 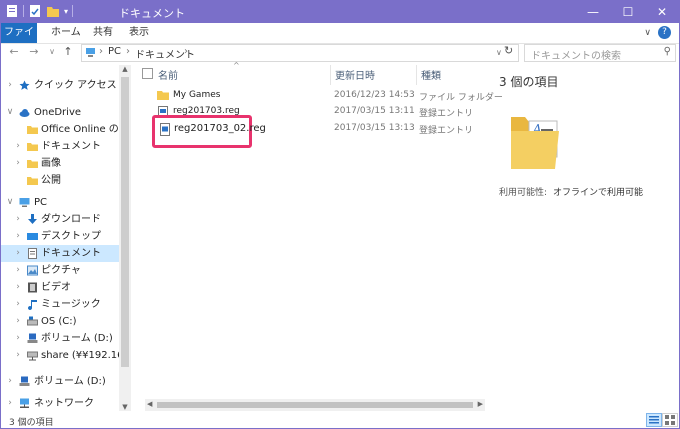 What do you see at coordinates (535, 143) in the screenshot?
I see `documents-folder-preview-icon: A` at bounding box center [535, 143].